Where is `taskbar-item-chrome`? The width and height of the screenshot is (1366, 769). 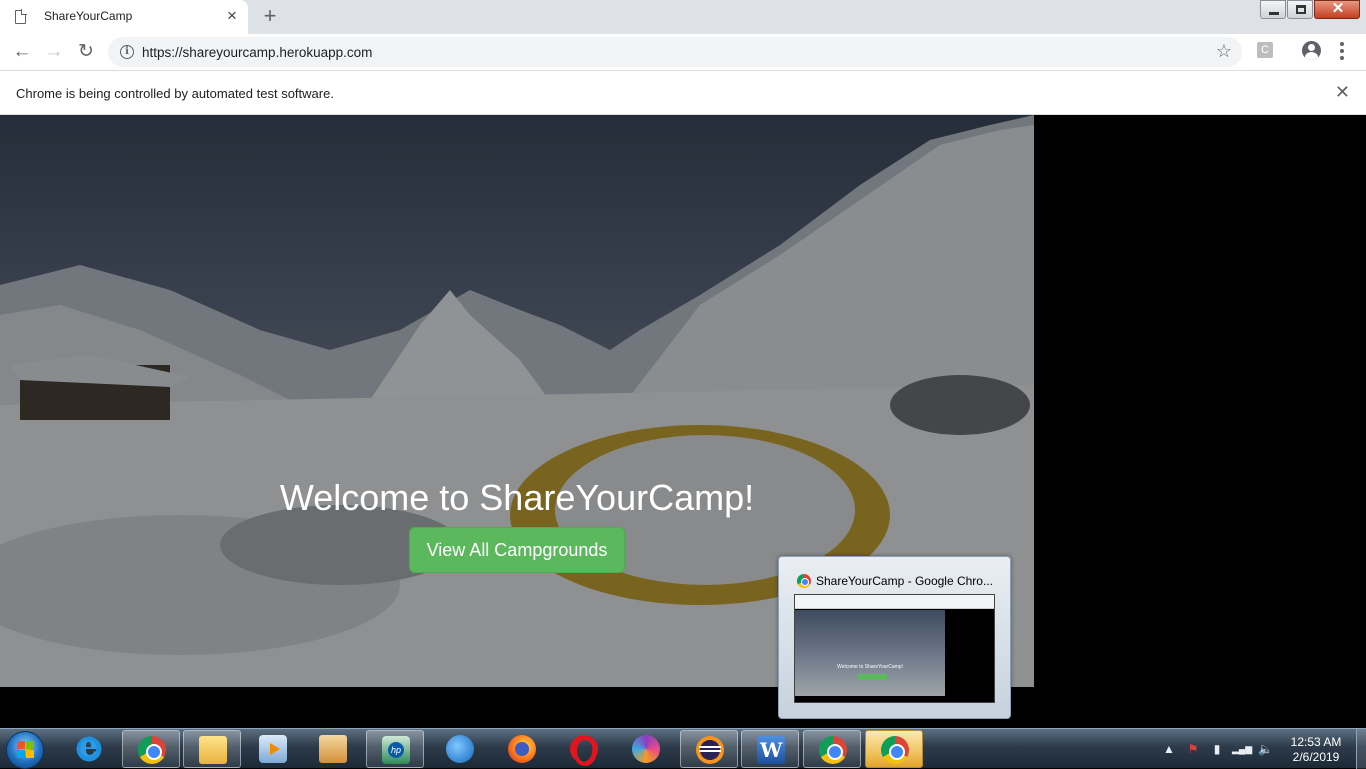
taskbar-item-chrome is located at coordinates (151, 749).